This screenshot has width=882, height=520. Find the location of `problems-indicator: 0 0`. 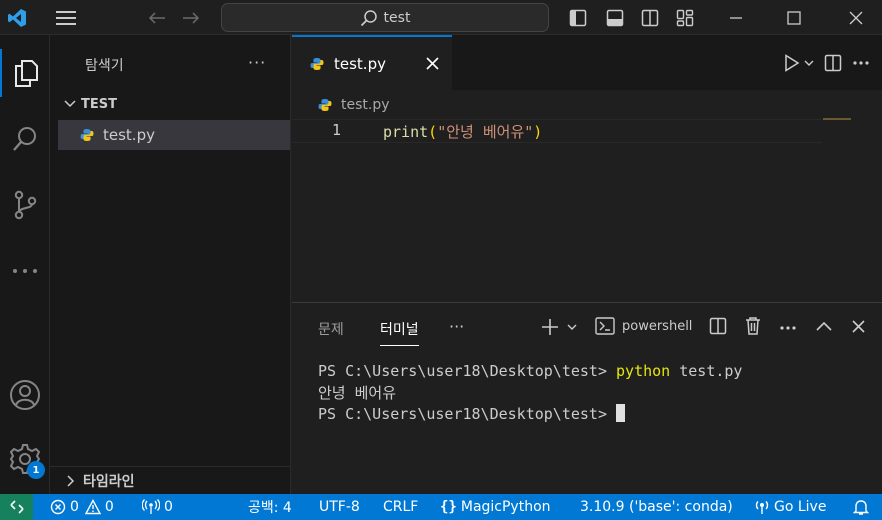

problems-indicator: 0 0 is located at coordinates (82, 507).